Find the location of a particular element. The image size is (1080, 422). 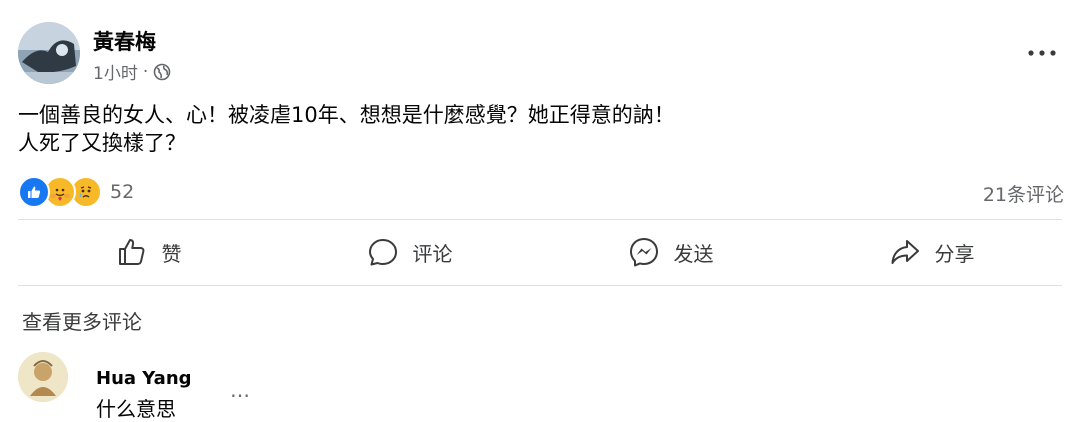

divider-bottom is located at coordinates (540, 285).